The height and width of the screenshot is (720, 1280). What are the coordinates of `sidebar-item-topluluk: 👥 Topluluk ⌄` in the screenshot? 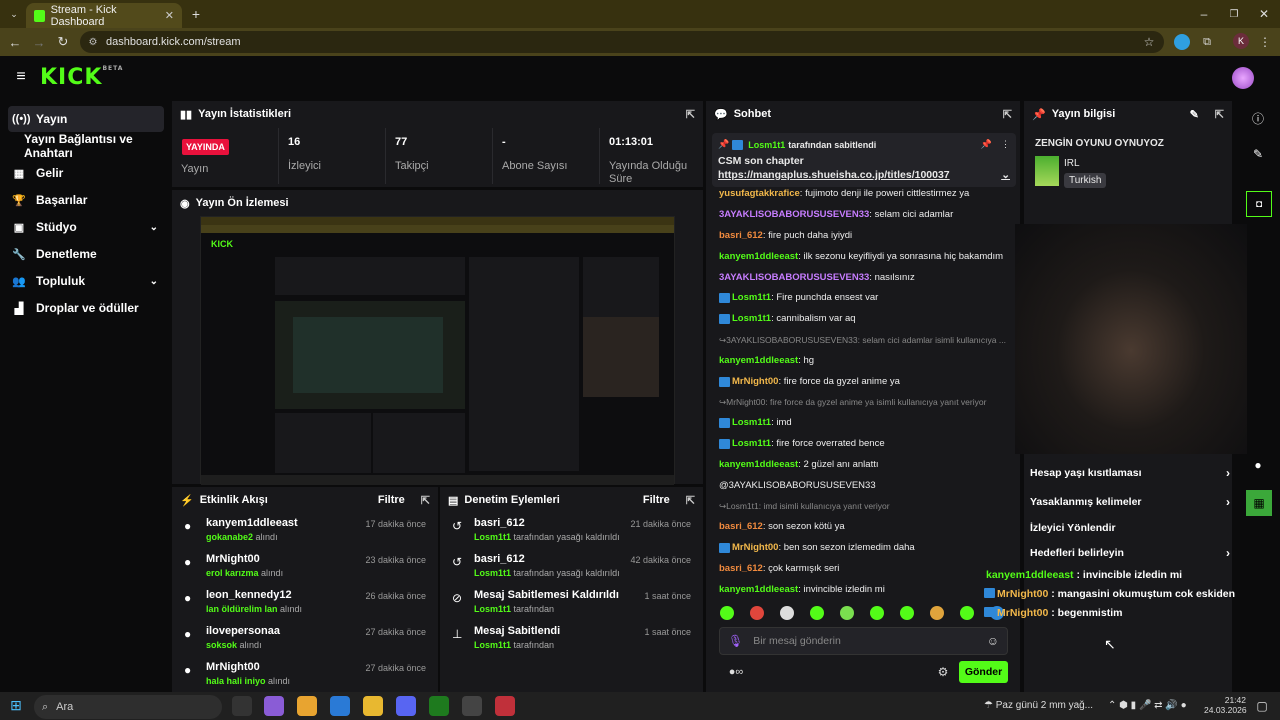 It's located at (86, 281).